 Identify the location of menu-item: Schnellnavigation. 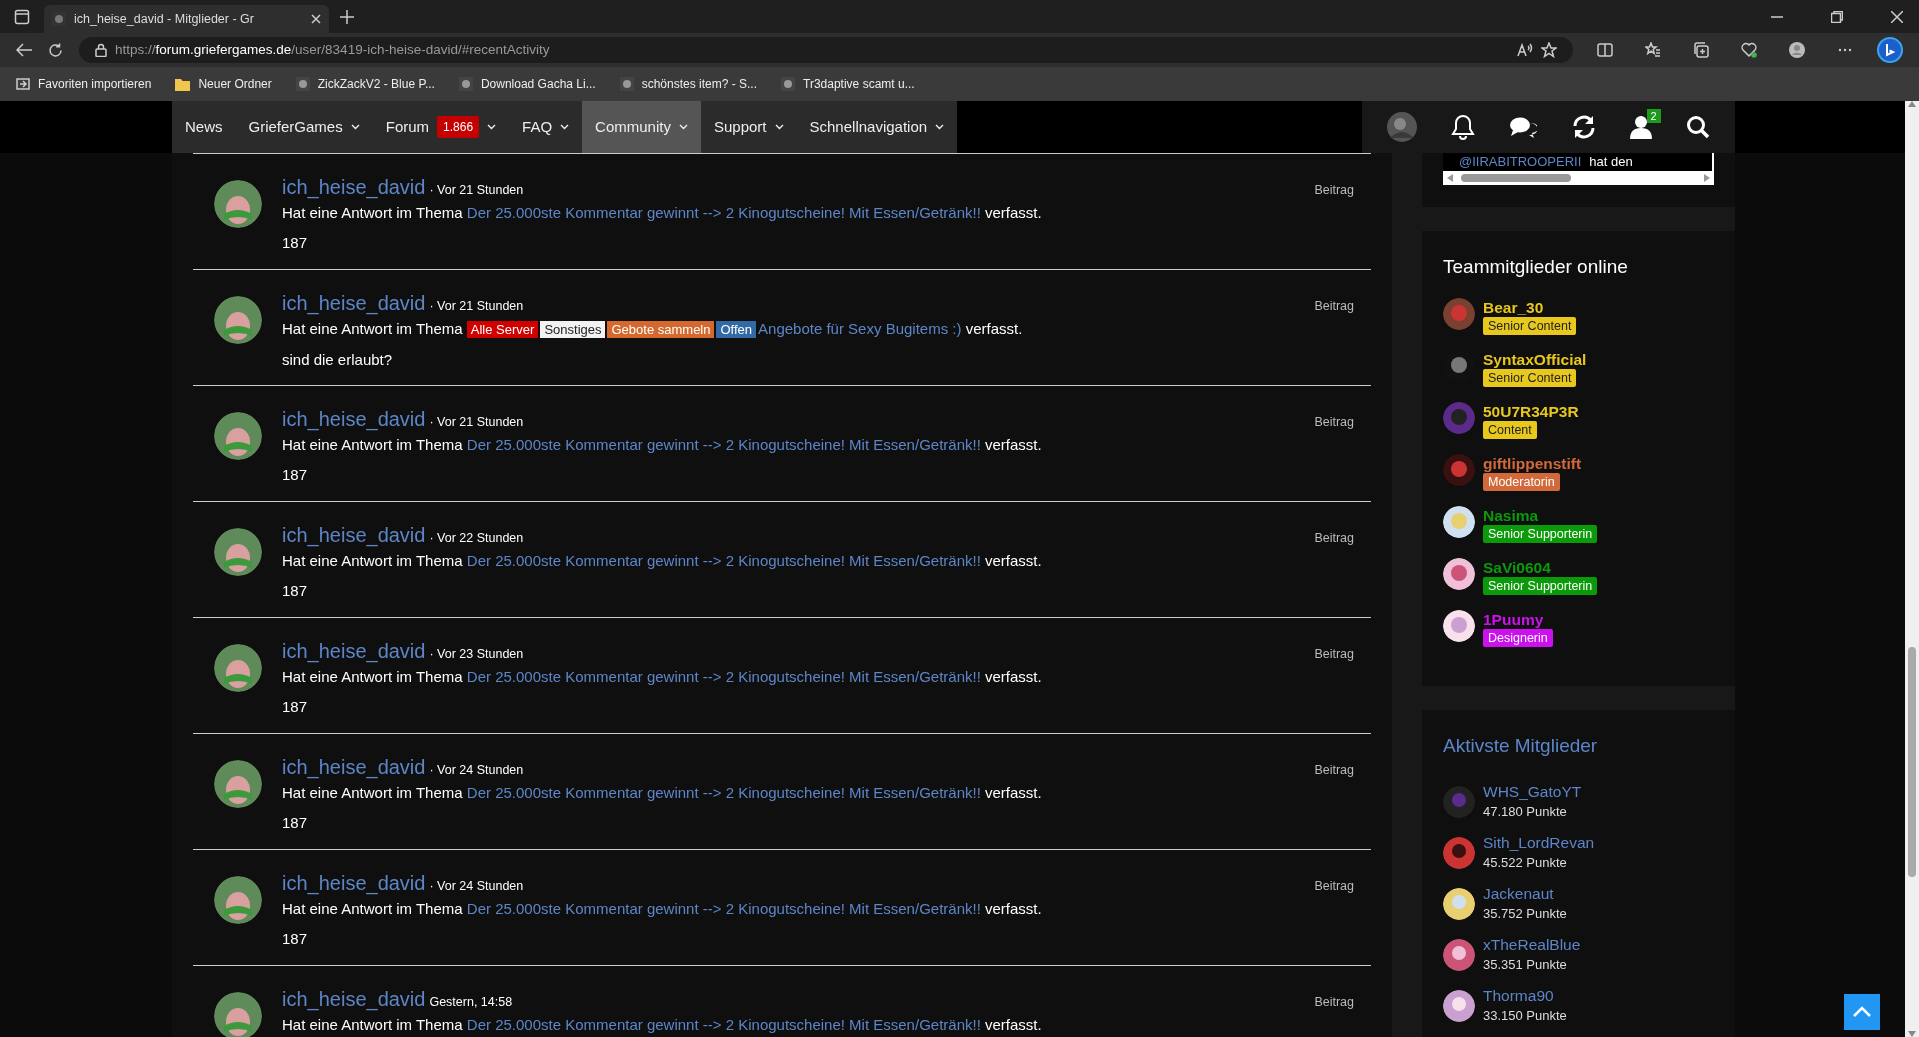
(877, 127).